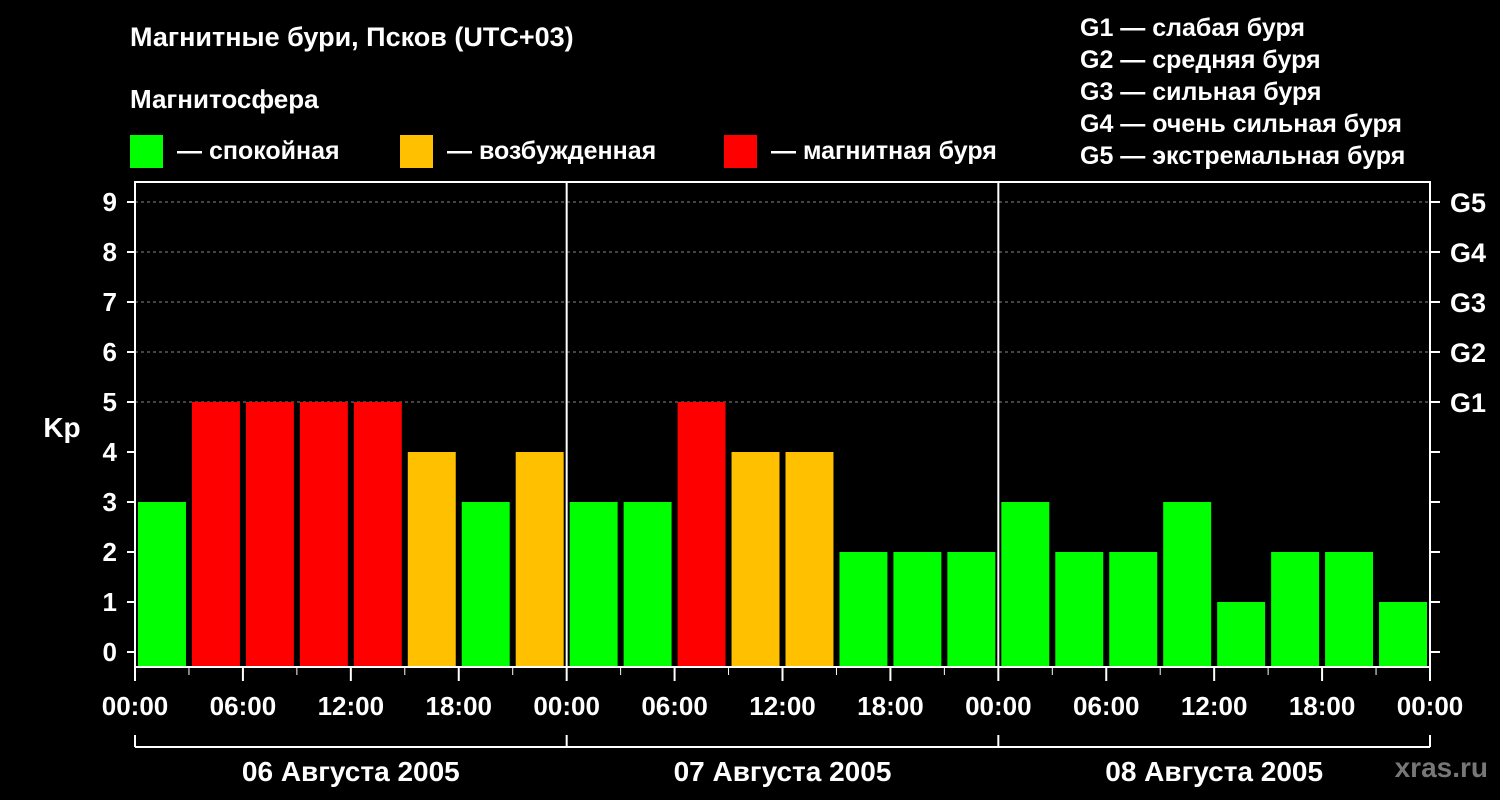  What do you see at coordinates (1468, 403) in the screenshot?
I see `g-scale-label: G1` at bounding box center [1468, 403].